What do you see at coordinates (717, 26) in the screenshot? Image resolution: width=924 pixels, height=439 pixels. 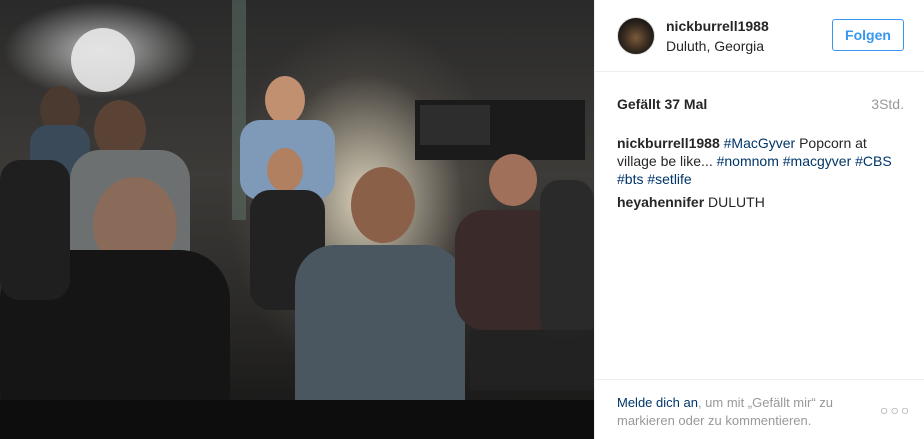 I see `username: nickburrell1988` at bounding box center [717, 26].